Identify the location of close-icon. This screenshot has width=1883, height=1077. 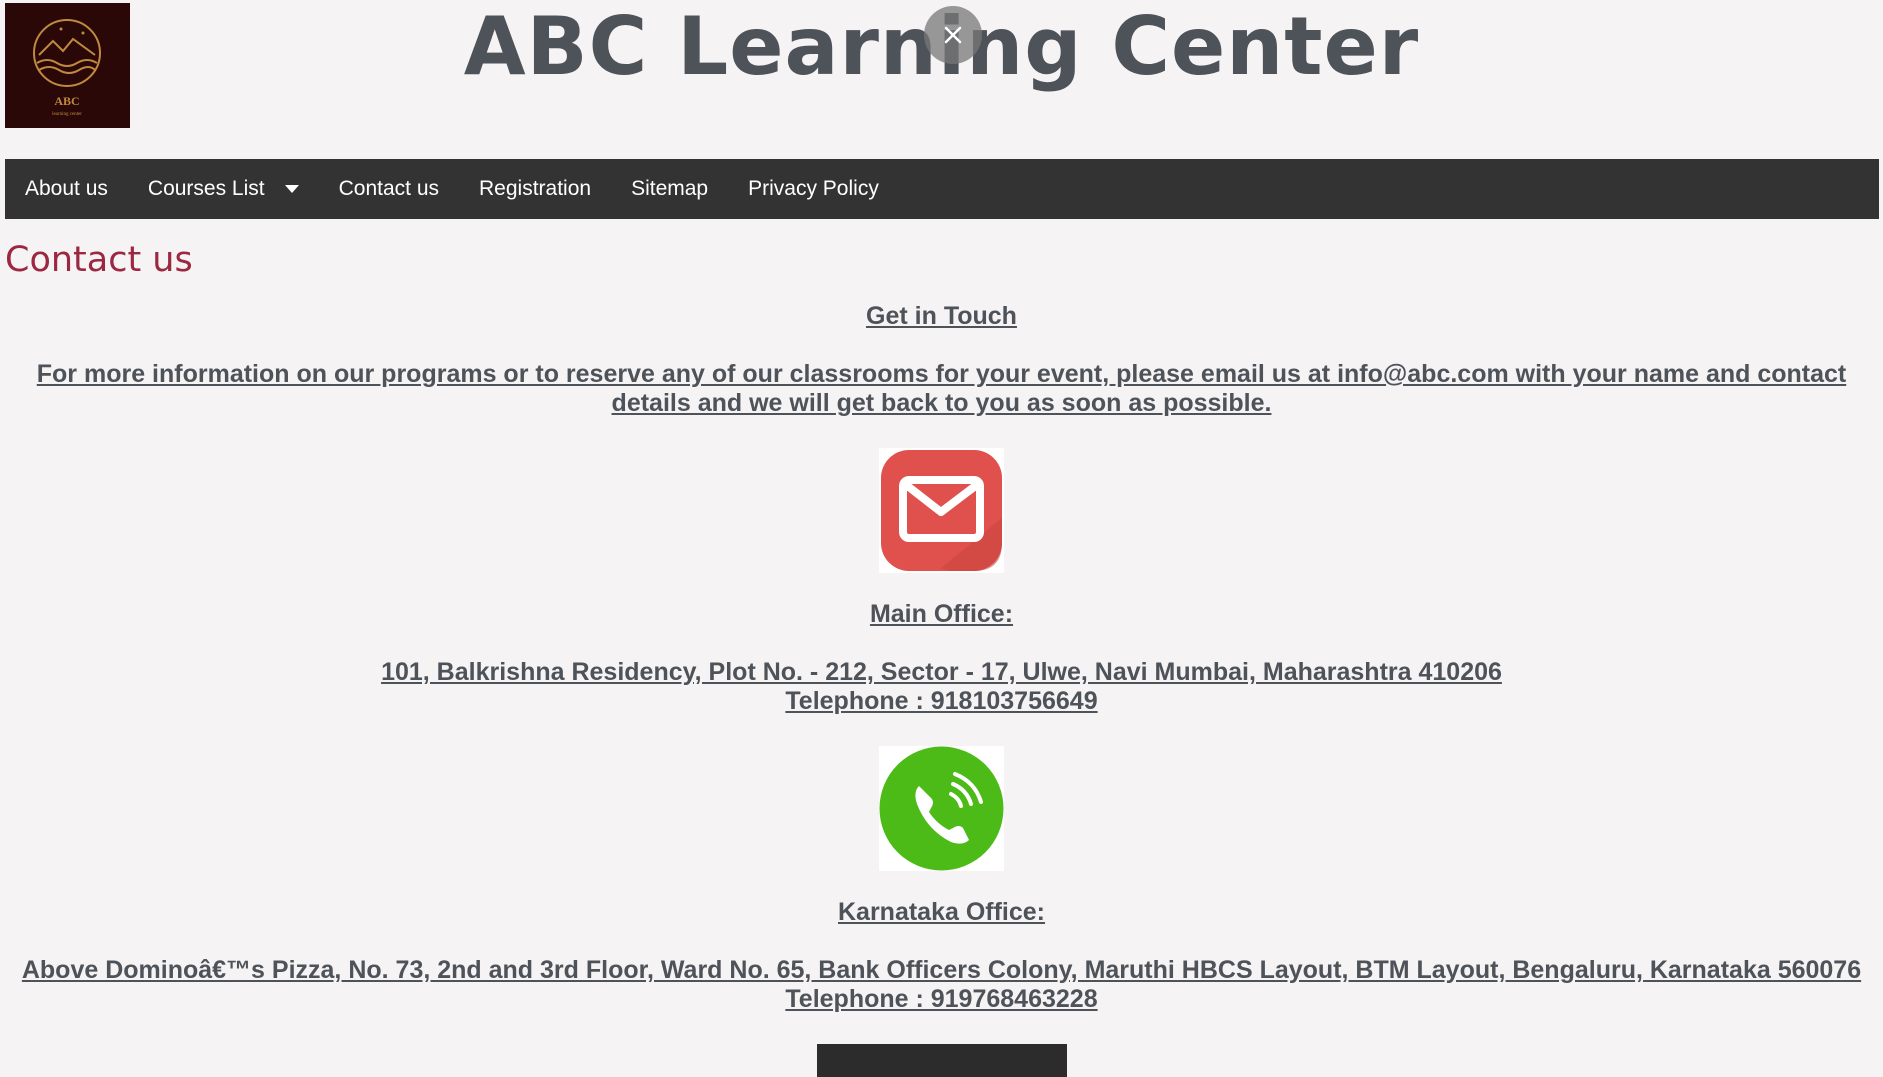
(953, 35).